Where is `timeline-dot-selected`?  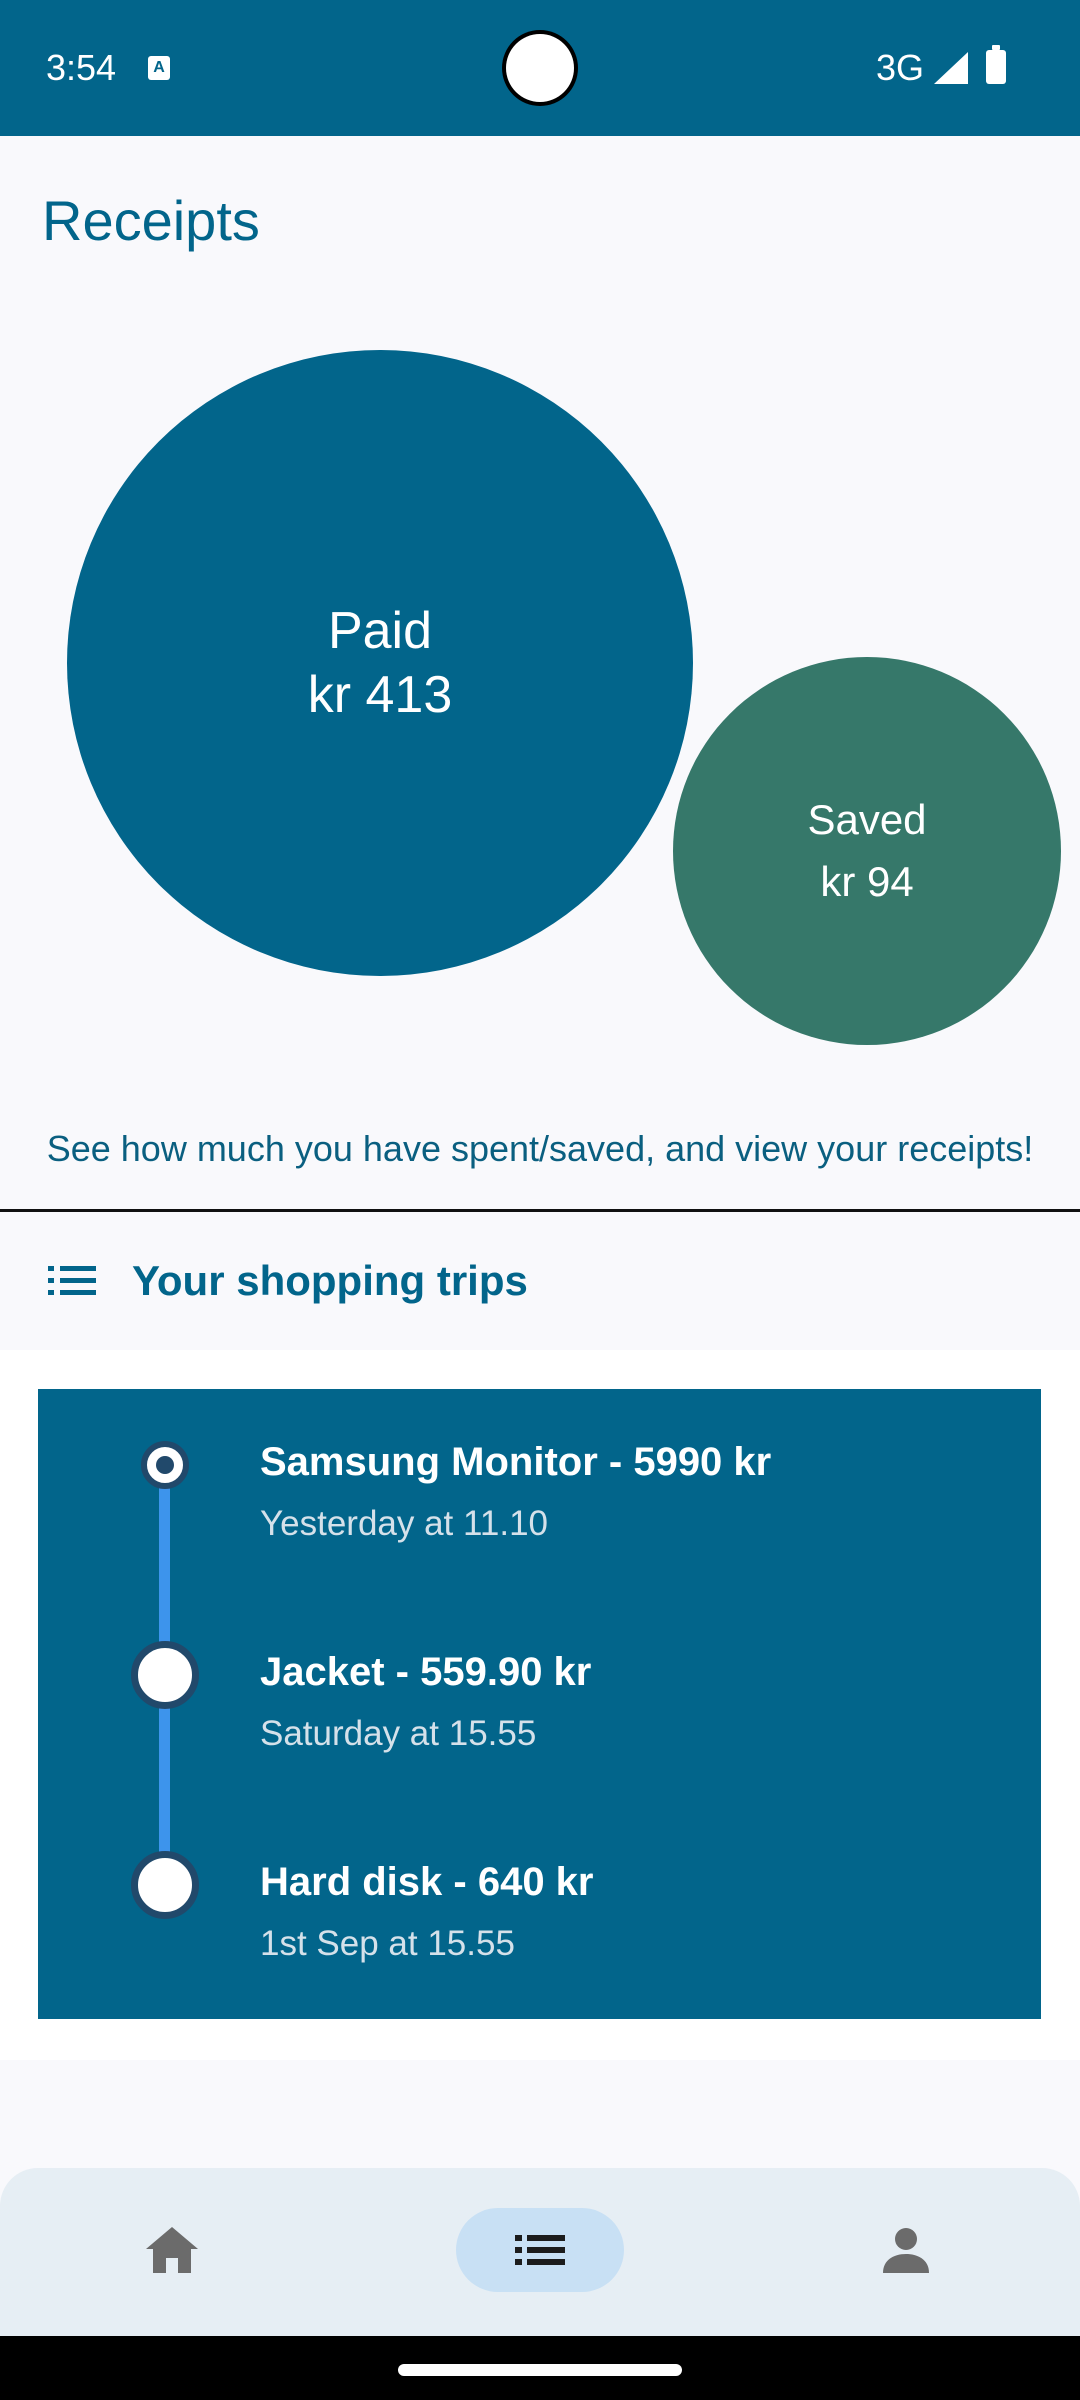
timeline-dot-selected is located at coordinates (165, 1465).